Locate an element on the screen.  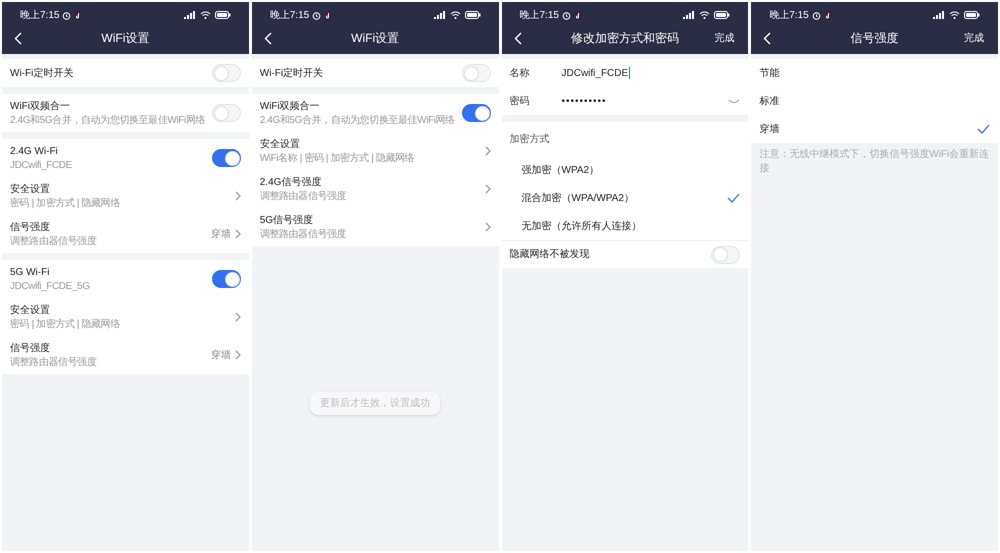
setting-label: 5G Wi-Fi is located at coordinates (30, 273).